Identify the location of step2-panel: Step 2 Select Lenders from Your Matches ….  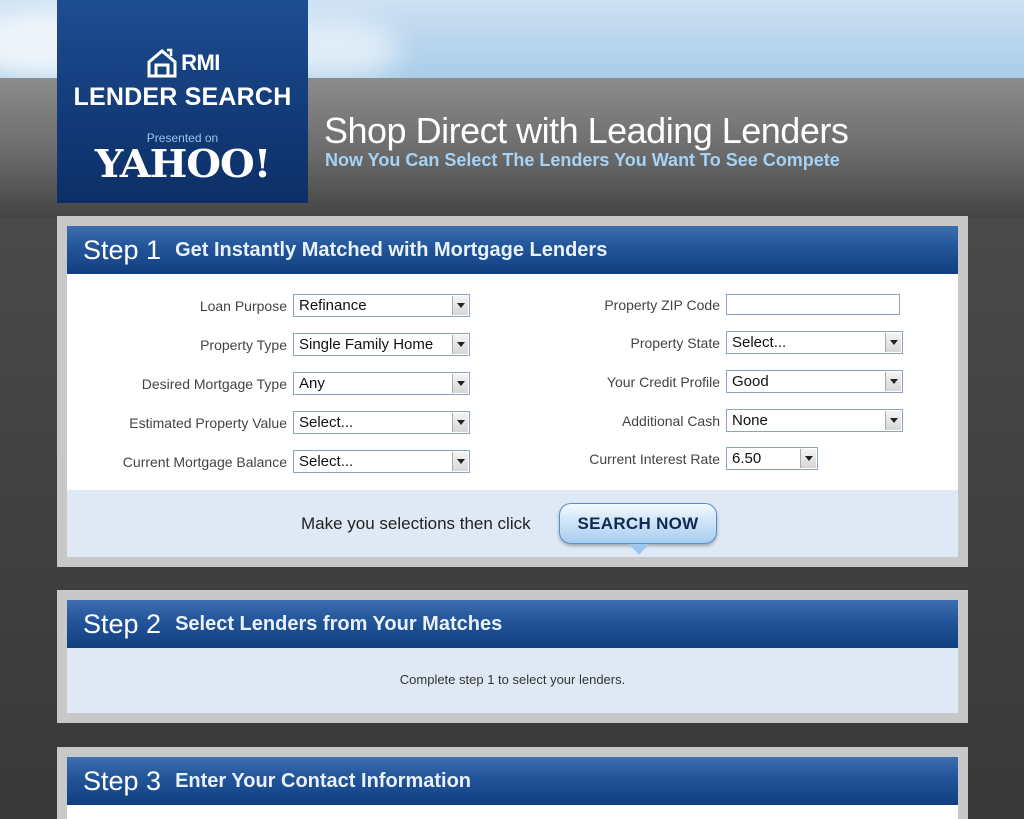
(512, 656).